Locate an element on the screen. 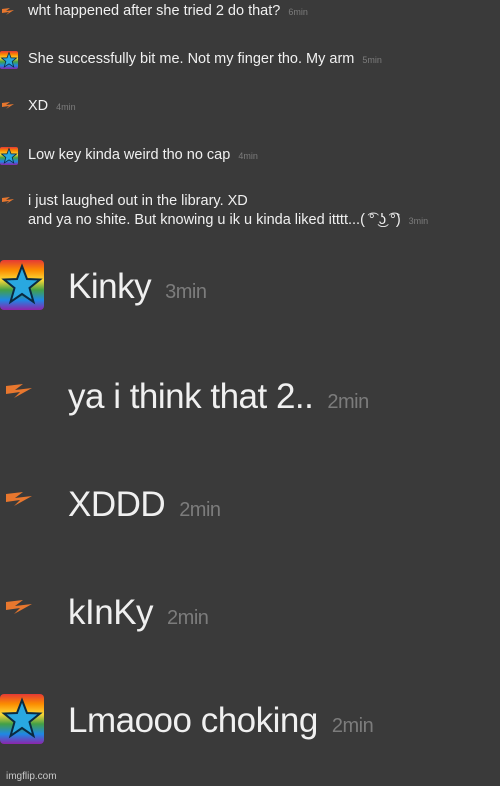 Image resolution: width=500 pixels, height=786 pixels. imgflip-watermark: imgflip.com is located at coordinates (31, 776).